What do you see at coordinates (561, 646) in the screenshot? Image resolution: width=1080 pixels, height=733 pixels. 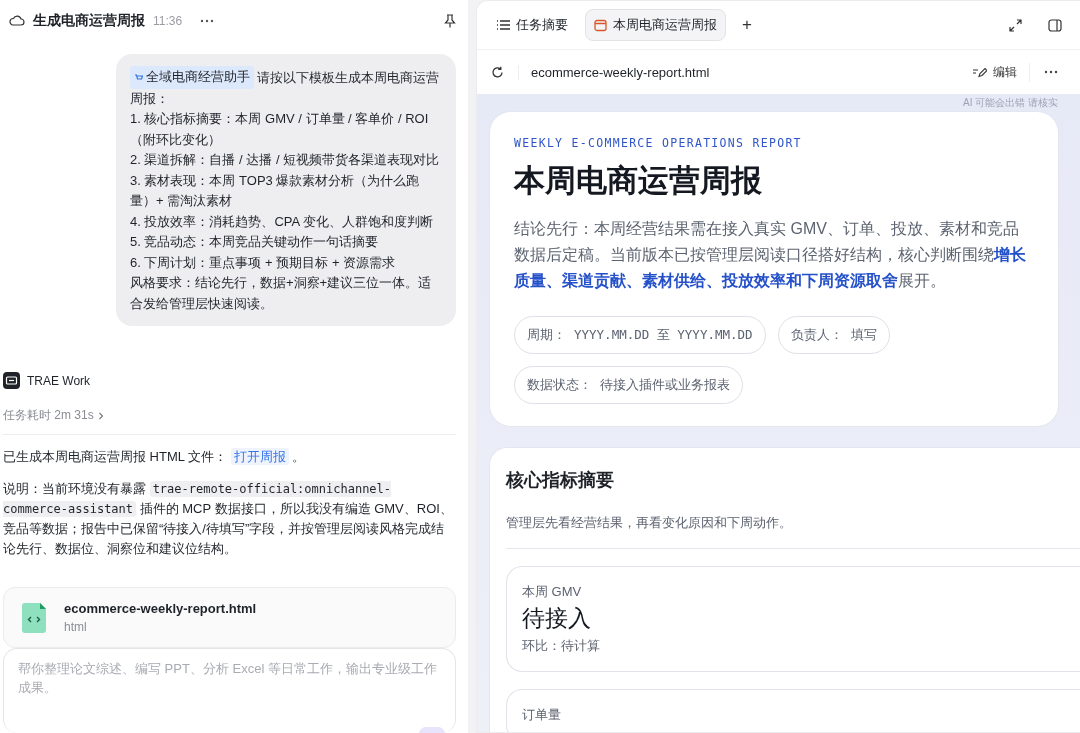 I see `metric-change: 环比：待计算` at bounding box center [561, 646].